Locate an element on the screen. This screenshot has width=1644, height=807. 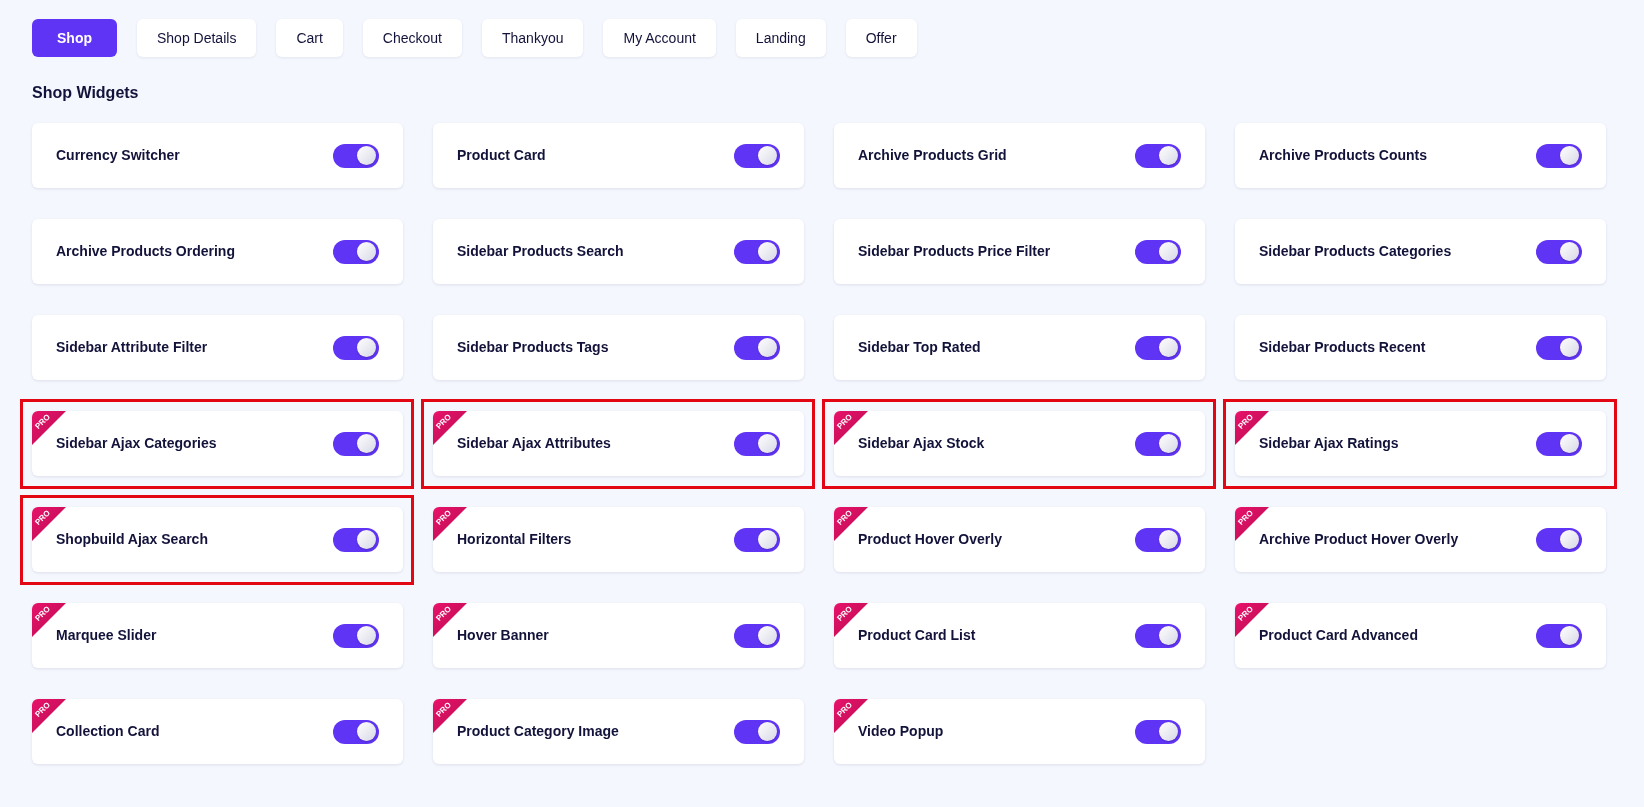
widget-name: Product Card is located at coordinates (501, 155).